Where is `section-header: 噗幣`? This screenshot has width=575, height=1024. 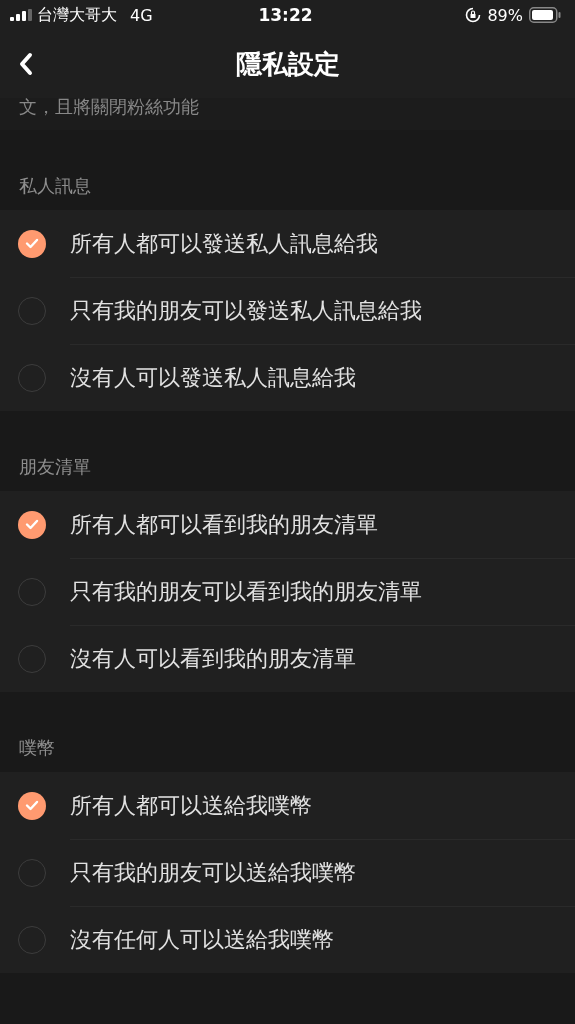
section-header: 噗幣 is located at coordinates (37, 748).